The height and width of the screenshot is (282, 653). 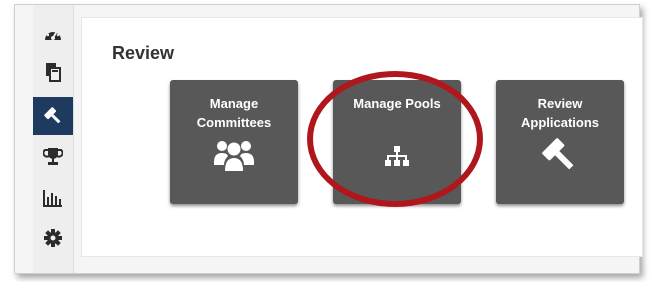 I want to click on documents-icon, so click(x=53, y=72).